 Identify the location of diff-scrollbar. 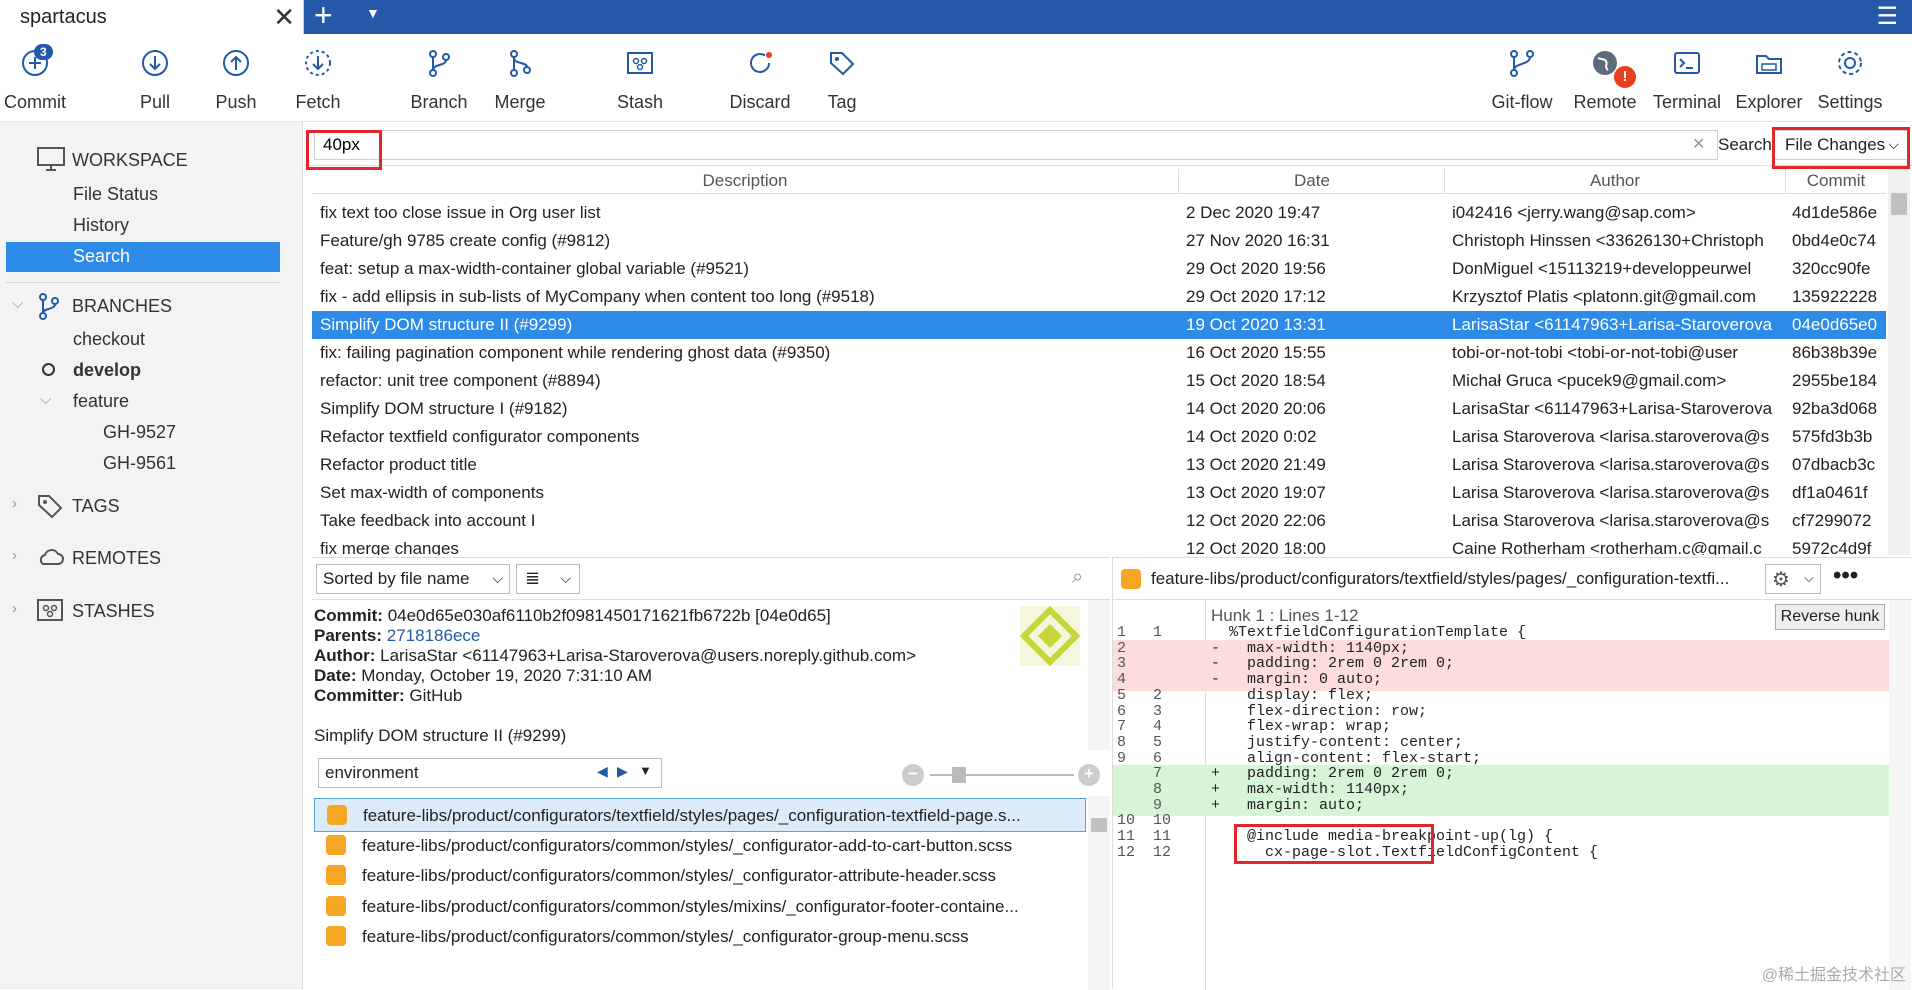
(1900, 795).